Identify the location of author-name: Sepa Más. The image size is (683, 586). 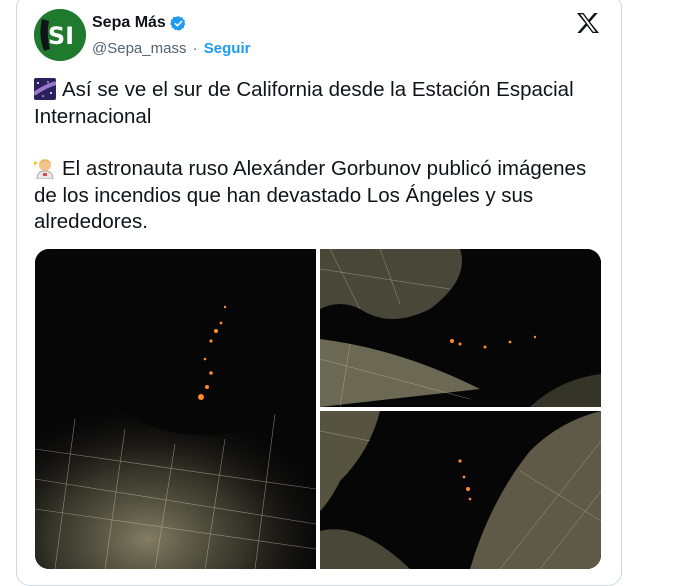
(129, 23).